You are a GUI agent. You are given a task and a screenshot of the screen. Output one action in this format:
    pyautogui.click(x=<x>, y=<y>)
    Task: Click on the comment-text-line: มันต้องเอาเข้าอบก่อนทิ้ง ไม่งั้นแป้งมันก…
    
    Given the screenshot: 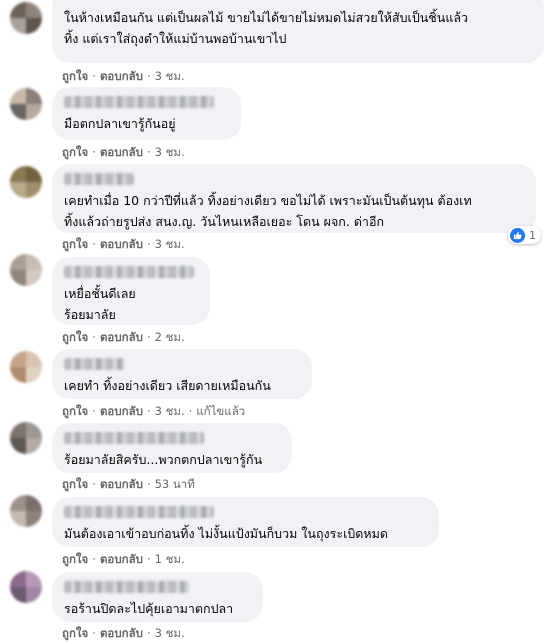 What is the action you would take?
    pyautogui.click(x=226, y=533)
    